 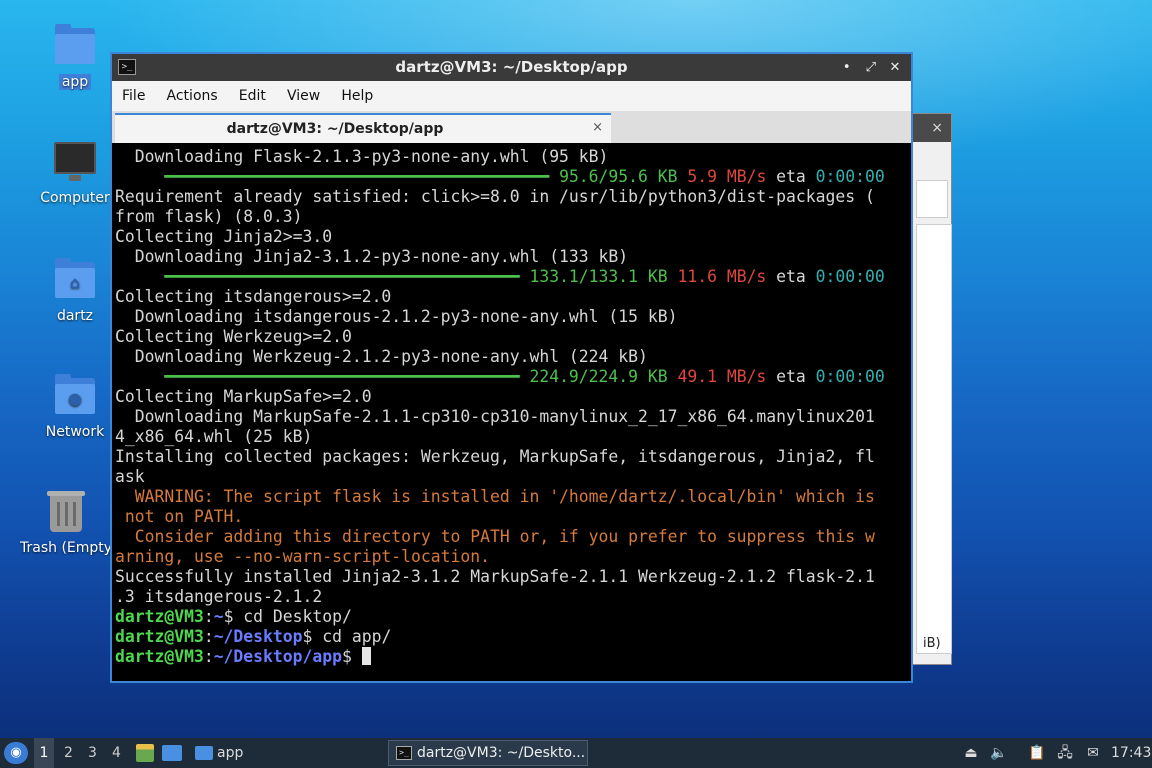 What do you see at coordinates (75, 162) in the screenshot?
I see `computer-icon` at bounding box center [75, 162].